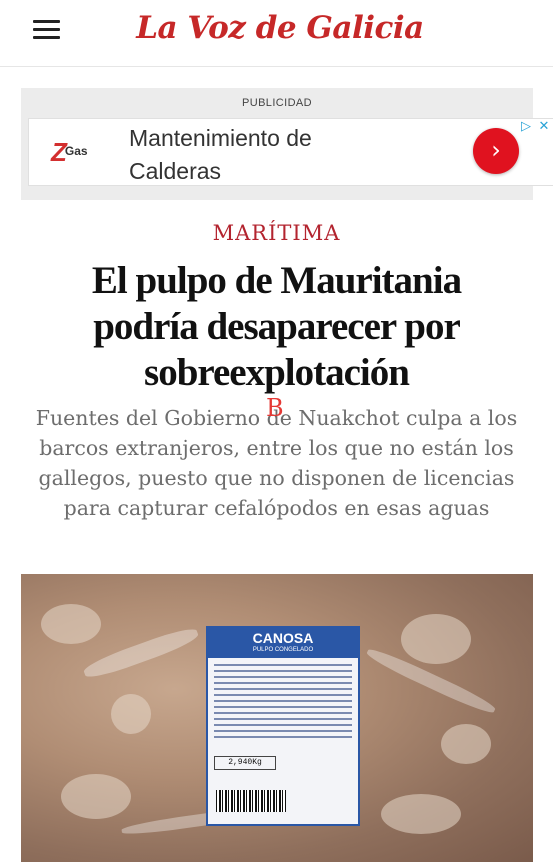  What do you see at coordinates (277, 103) in the screenshot?
I see `ad-label: PUBLICIDAD` at bounding box center [277, 103].